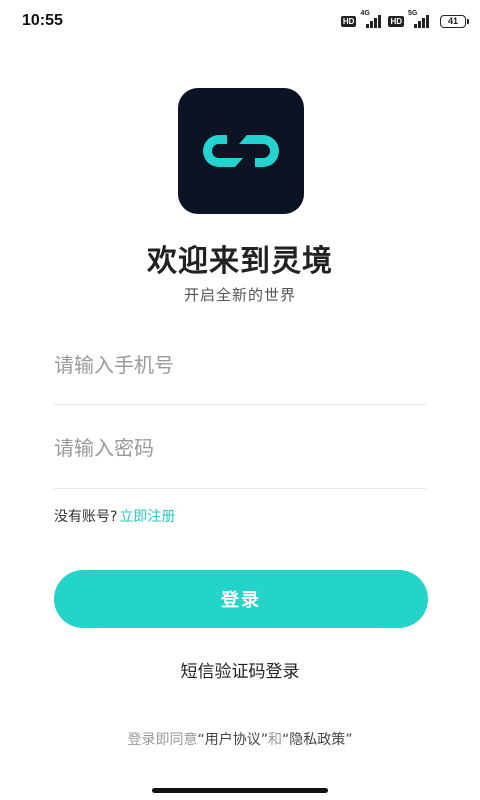  What do you see at coordinates (240, 669) in the screenshot?
I see `sms-login-link: 短信验证码登录` at bounding box center [240, 669].